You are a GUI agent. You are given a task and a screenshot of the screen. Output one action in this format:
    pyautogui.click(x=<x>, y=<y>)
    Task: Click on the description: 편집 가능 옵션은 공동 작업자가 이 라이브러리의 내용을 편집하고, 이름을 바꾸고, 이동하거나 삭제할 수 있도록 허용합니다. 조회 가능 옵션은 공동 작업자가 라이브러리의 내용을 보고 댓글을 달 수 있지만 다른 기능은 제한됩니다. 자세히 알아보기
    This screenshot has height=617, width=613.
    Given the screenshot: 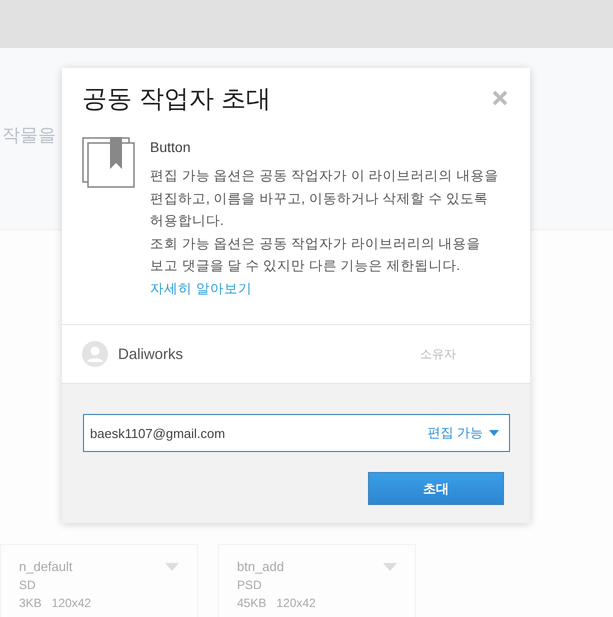 What is the action you would take?
    pyautogui.click(x=325, y=232)
    